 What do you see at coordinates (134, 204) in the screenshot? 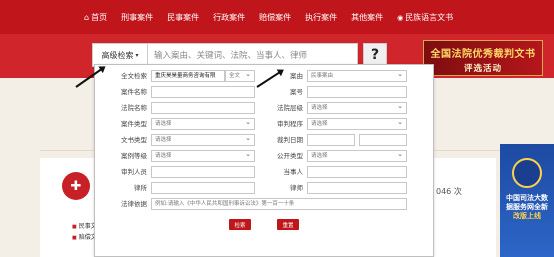
I see `law-basis-label: 法律依据` at bounding box center [134, 204].